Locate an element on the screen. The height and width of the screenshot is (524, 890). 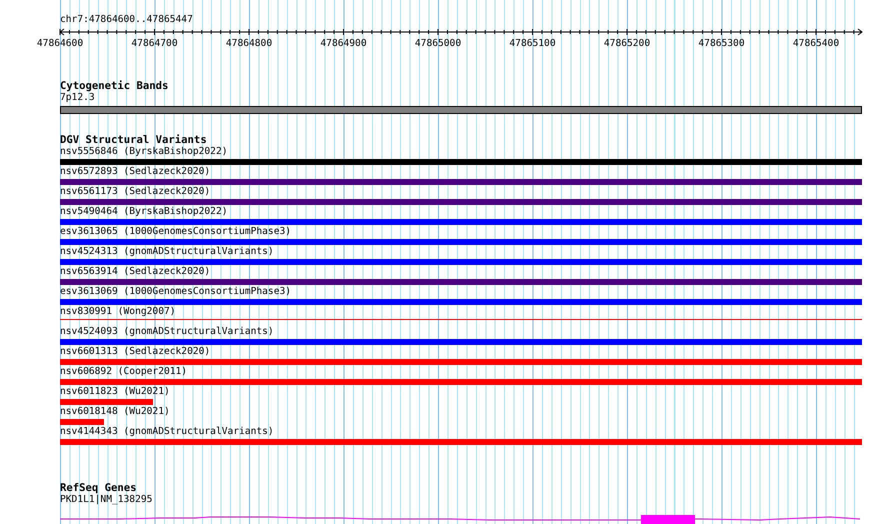
variant-label: nsv4524313 (gnomADStructuralVariants) is located at coordinates (167, 252).